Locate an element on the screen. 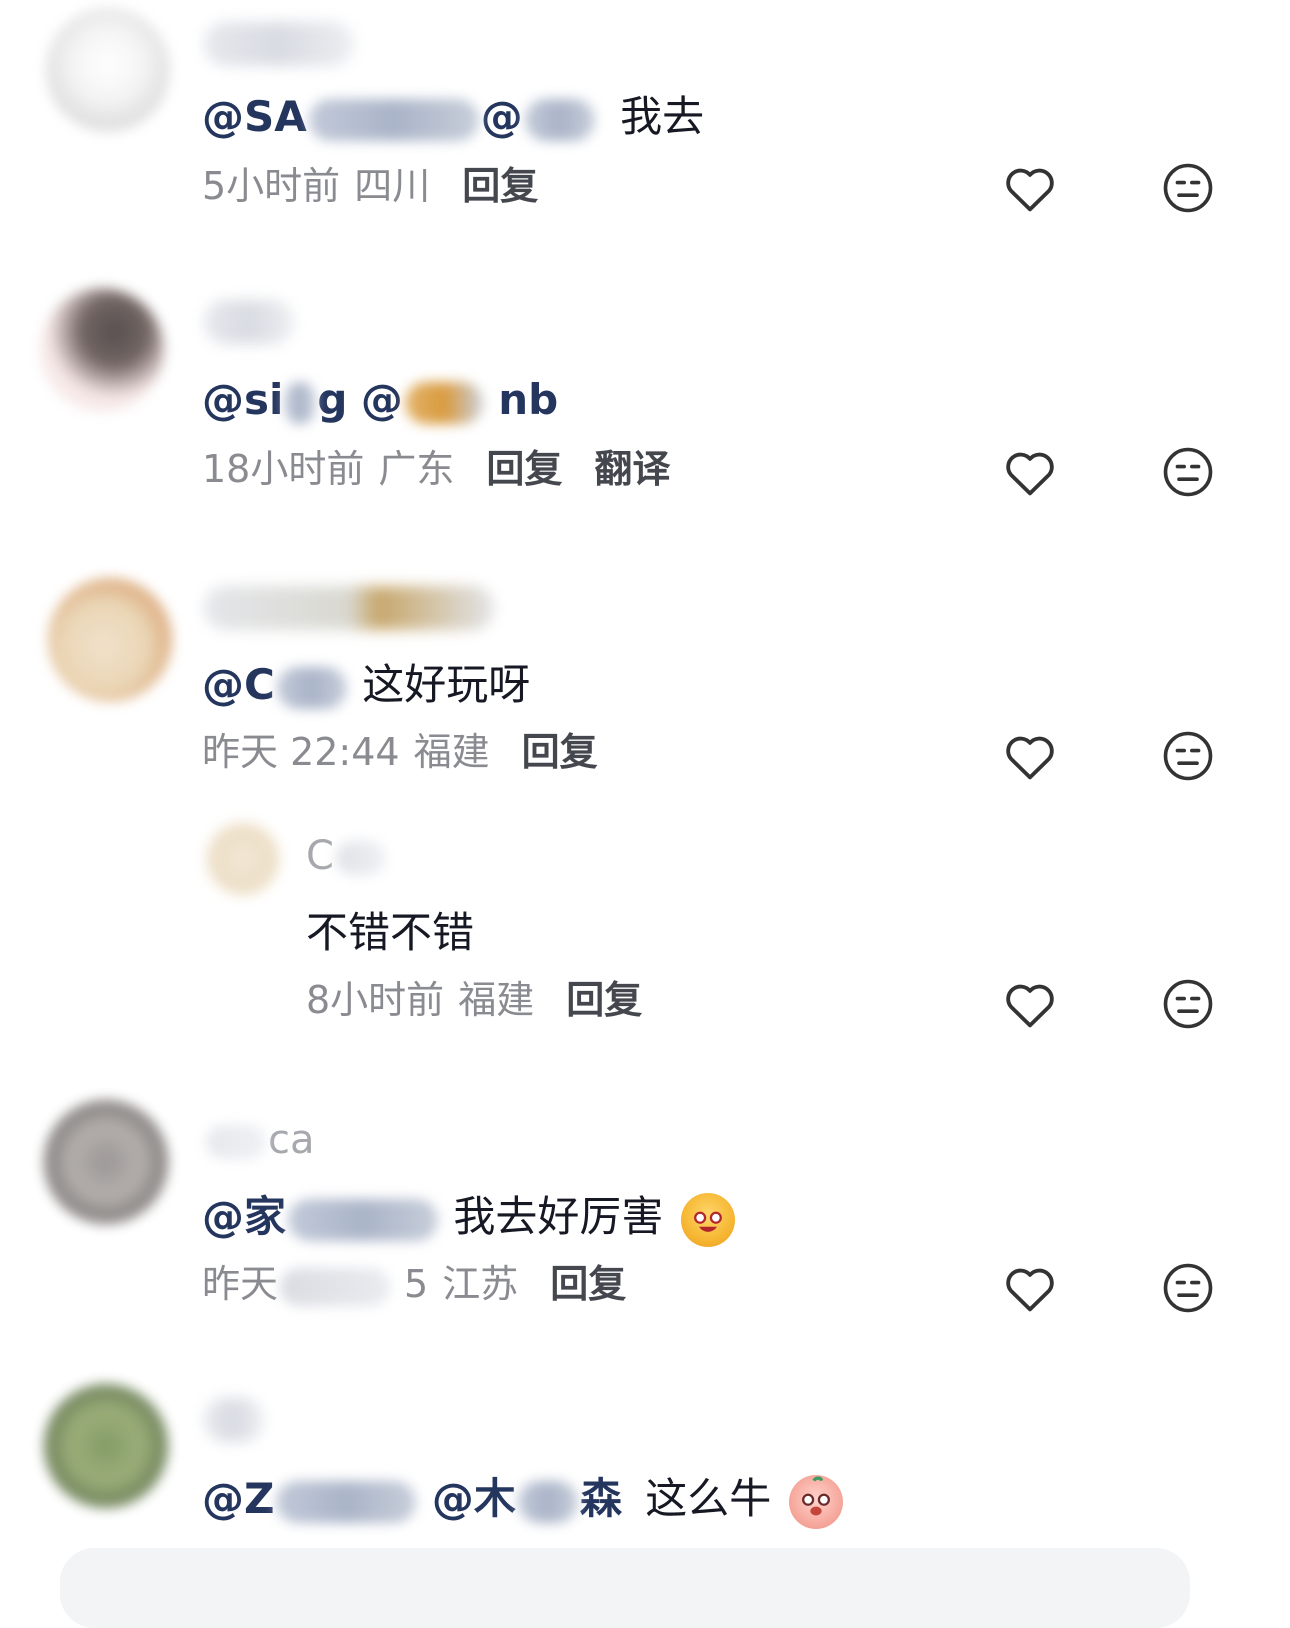 The width and height of the screenshot is (1290, 1628). comment-text: @si g @ nb is located at coordinates (380, 400).